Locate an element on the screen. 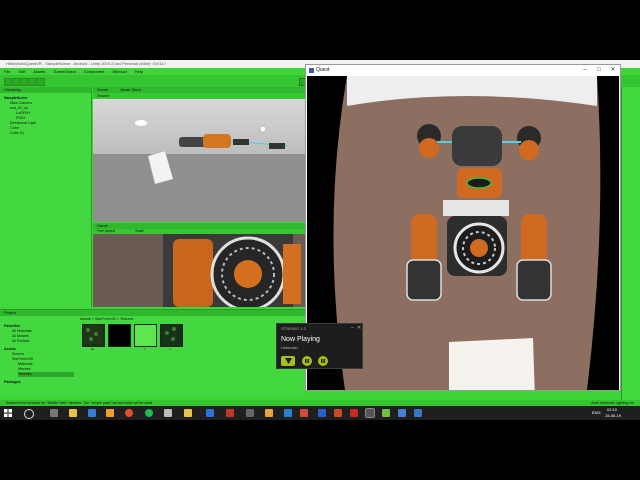 This screenshot has height=480, width=640. top-letterbox is located at coordinates (320, 30).